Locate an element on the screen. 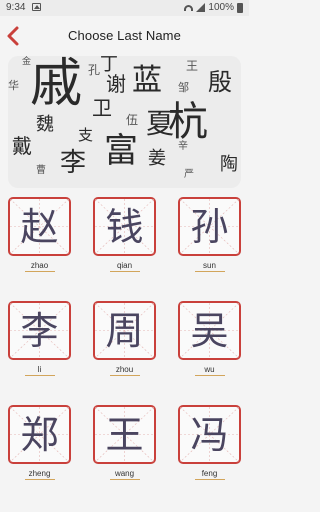 Image resolution: width=320 pixels, height=512 pixels. pinyin-label: sun is located at coordinates (209, 266).